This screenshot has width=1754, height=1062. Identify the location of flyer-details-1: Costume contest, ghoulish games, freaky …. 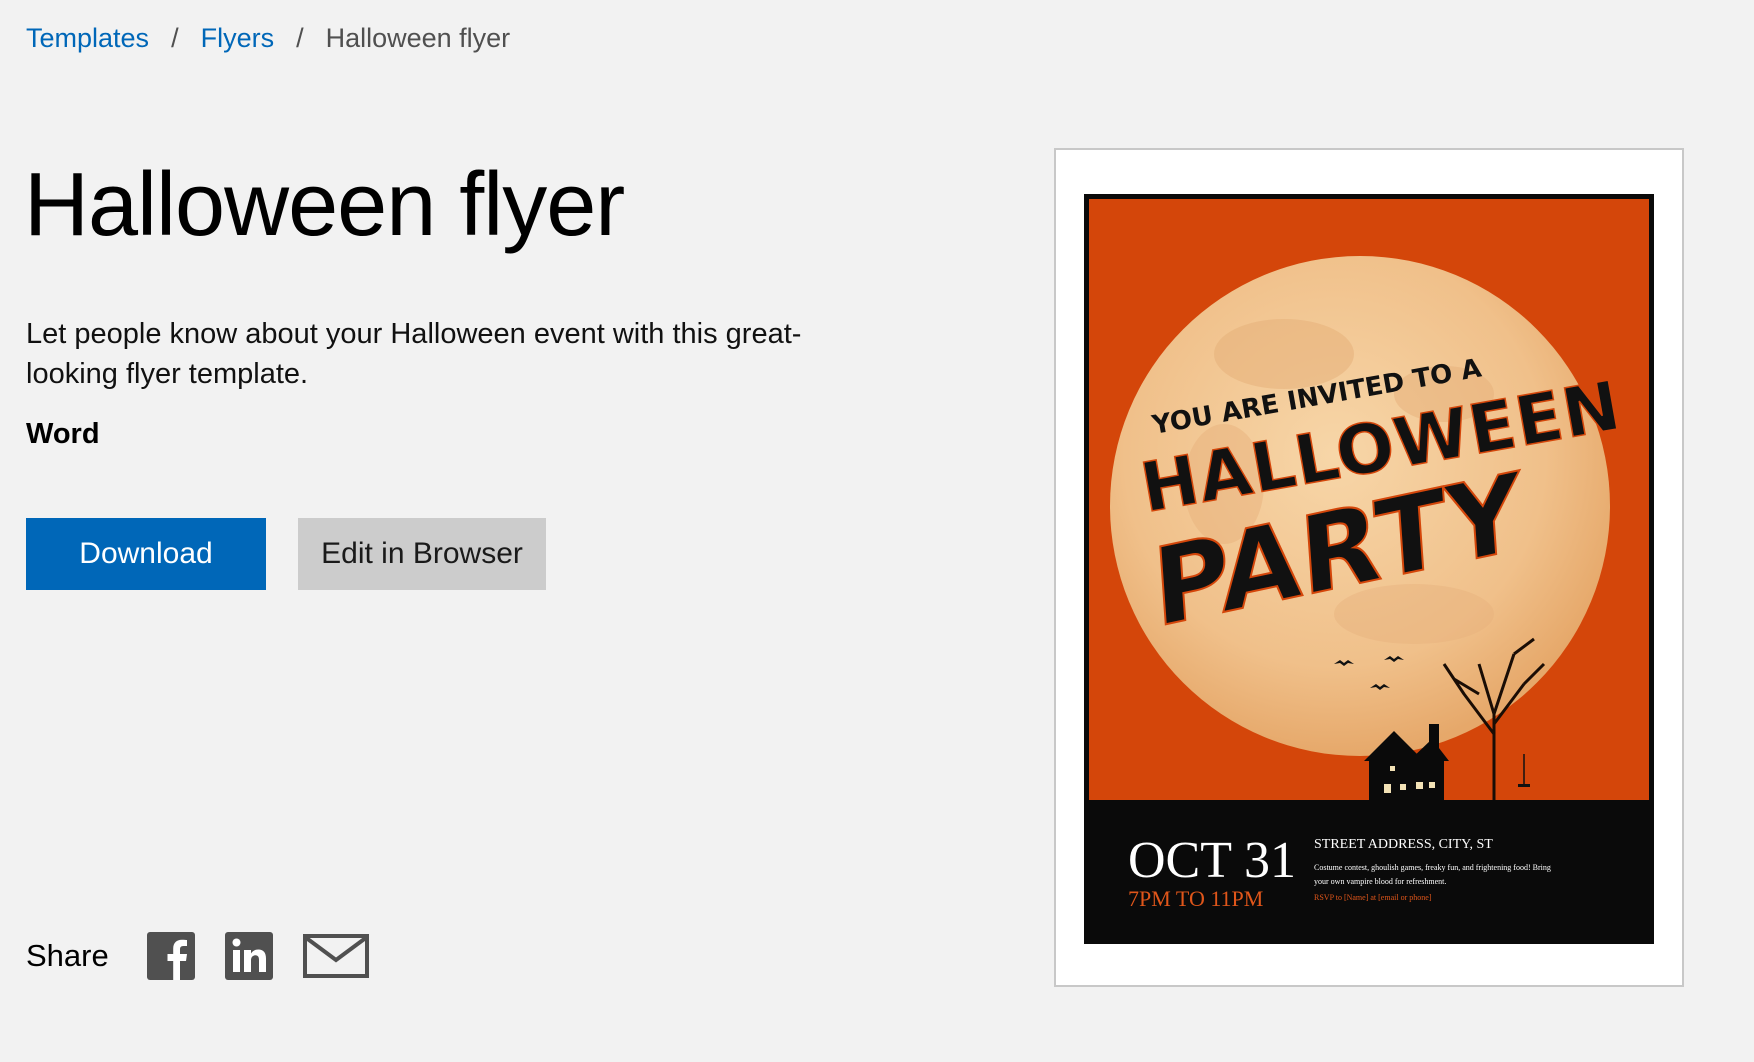
(1432, 867).